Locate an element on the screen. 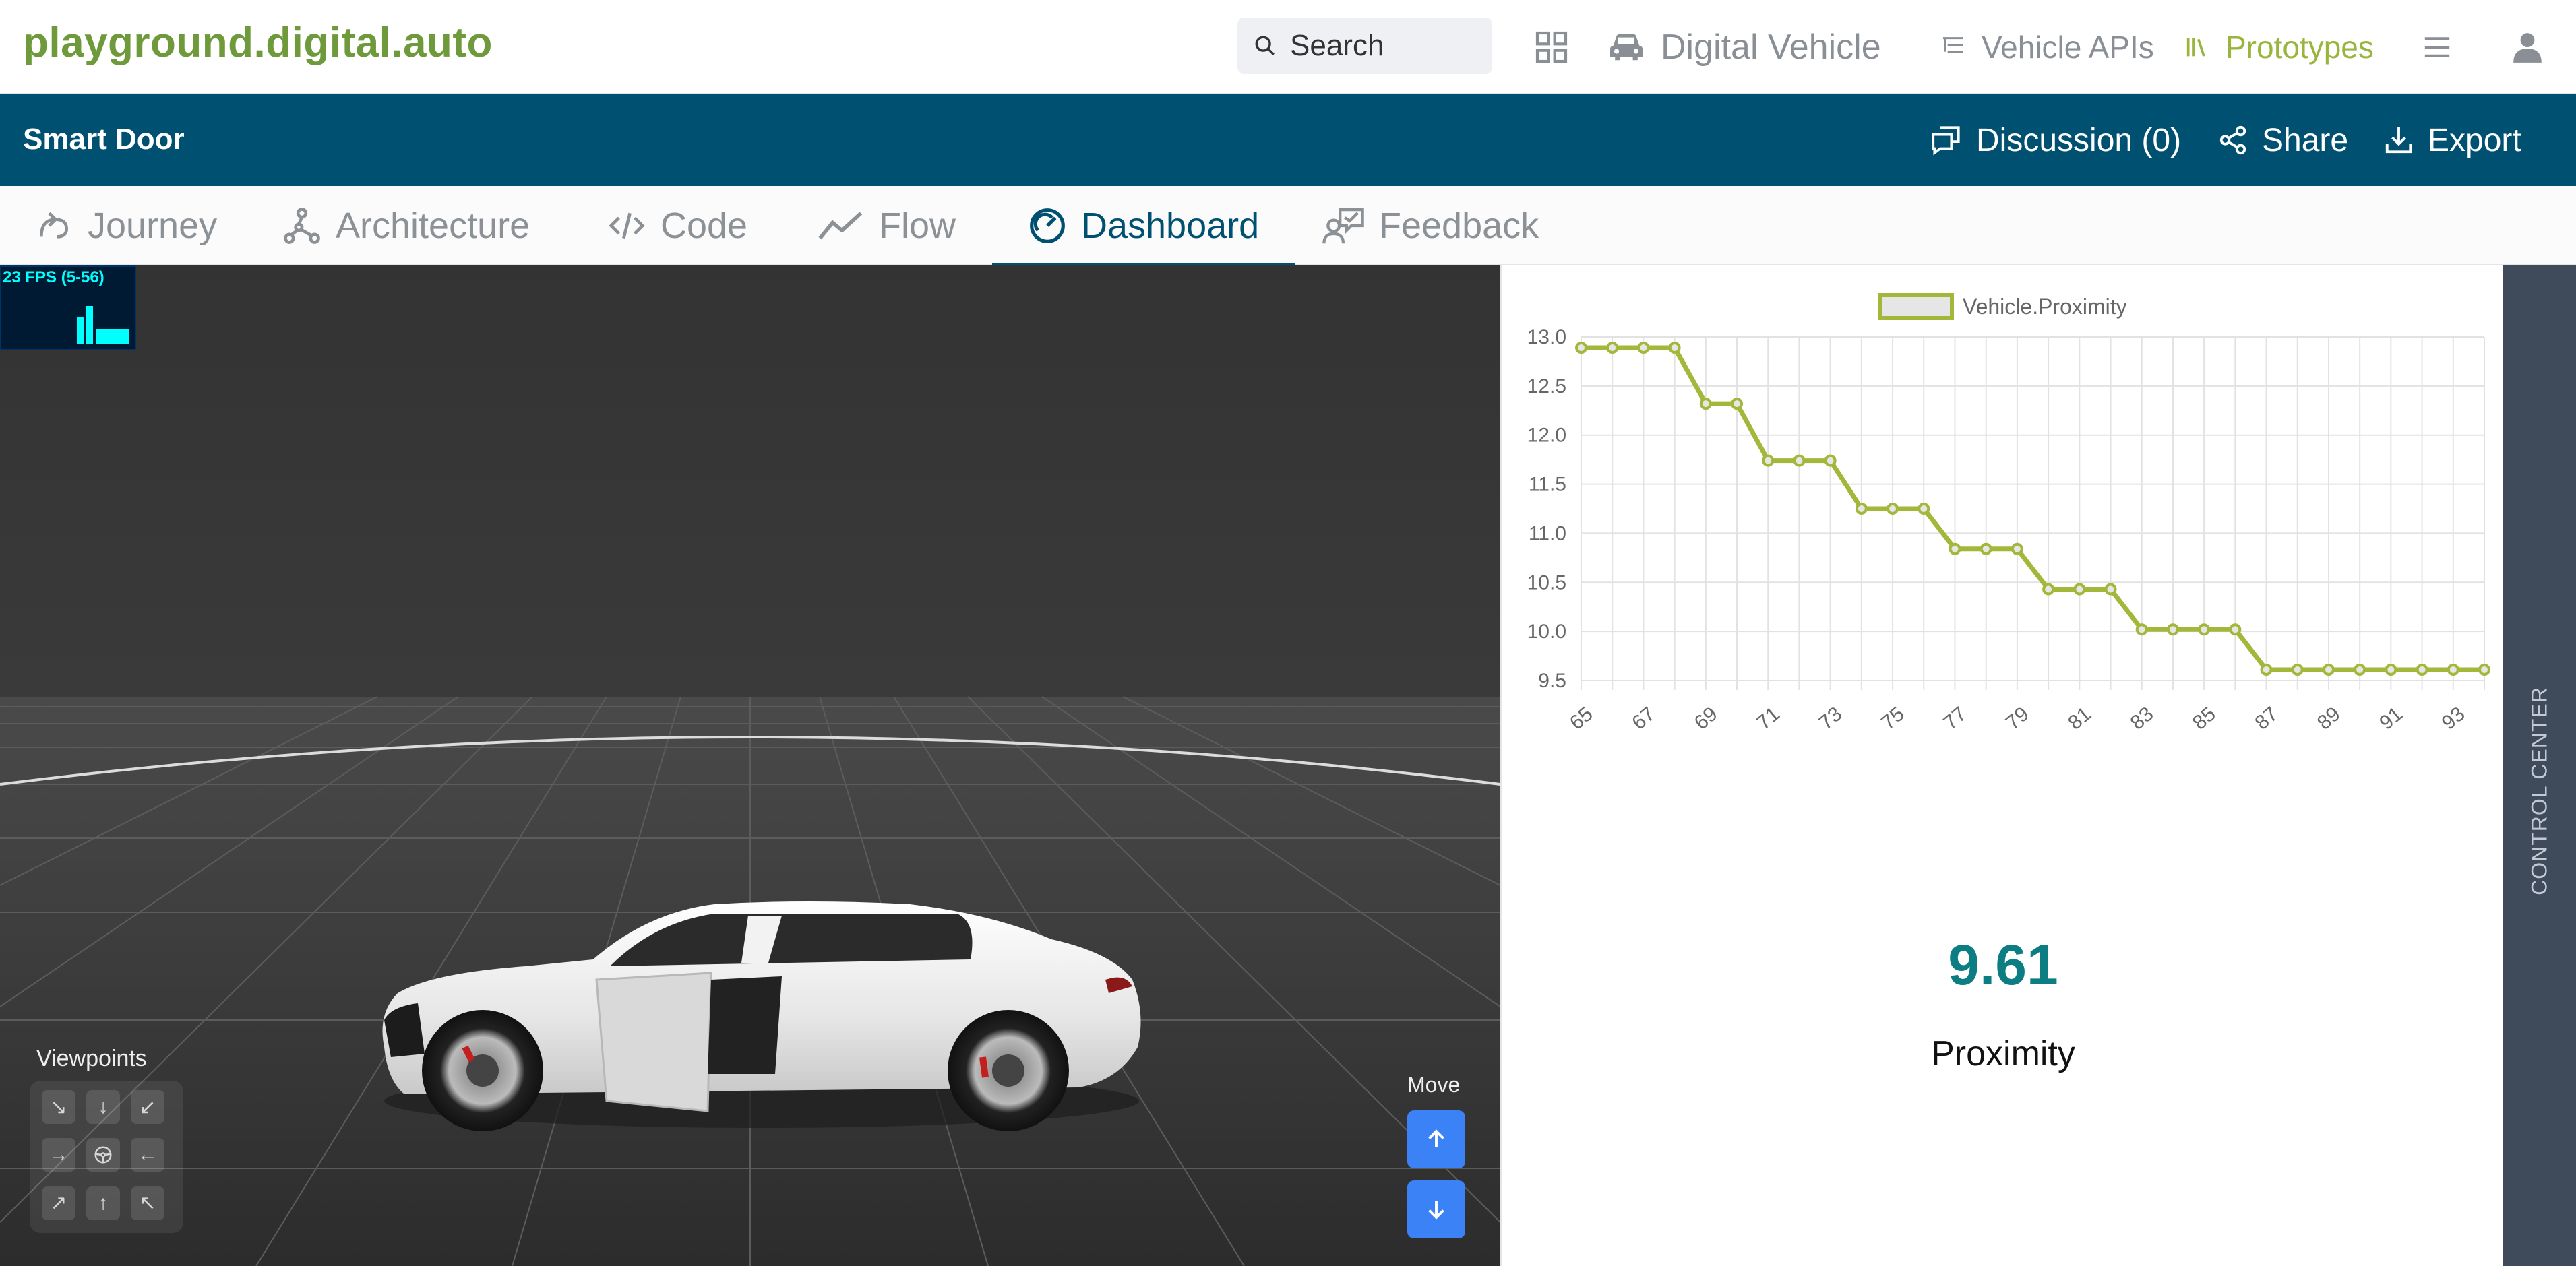  download-icon is located at coordinates (2398, 140).